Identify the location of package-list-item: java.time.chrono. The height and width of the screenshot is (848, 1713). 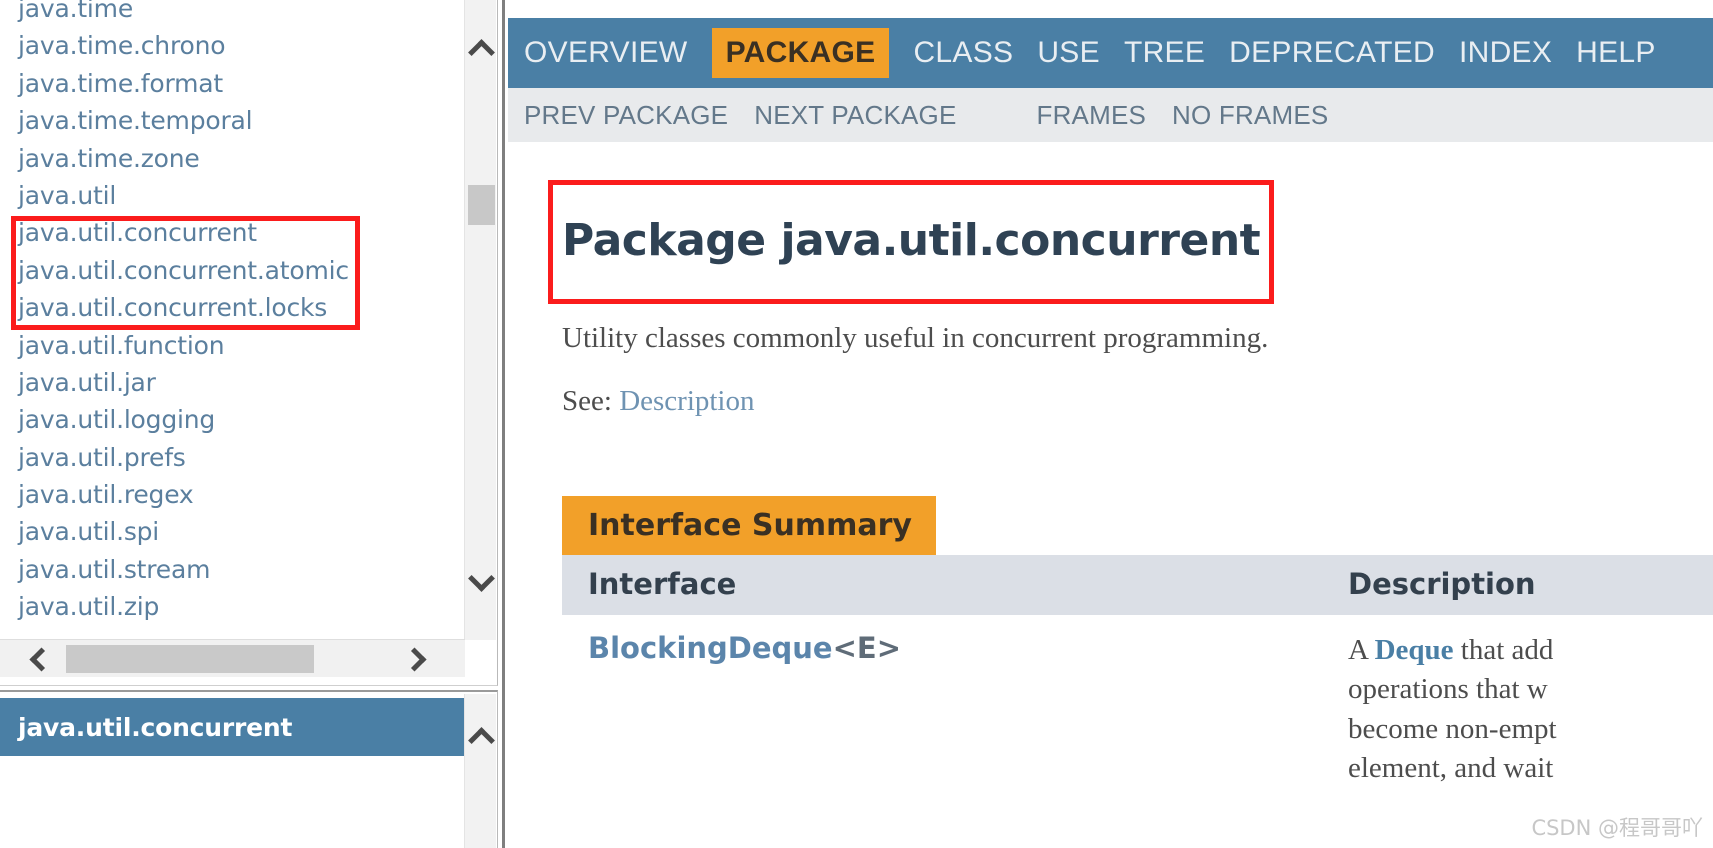
(232, 45).